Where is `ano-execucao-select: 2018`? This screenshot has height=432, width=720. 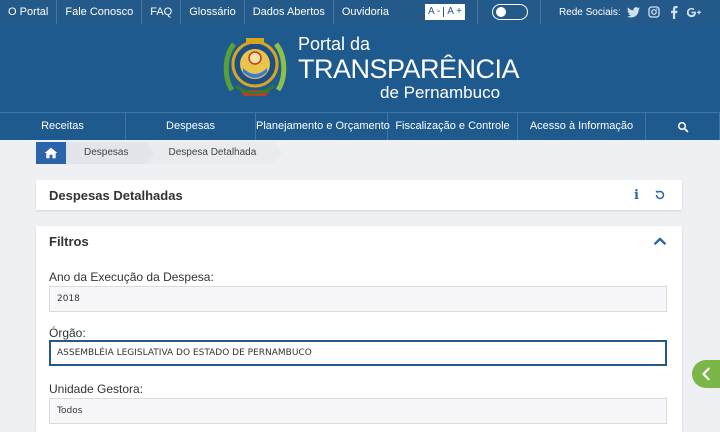 ano-execucao-select: 2018 is located at coordinates (358, 299).